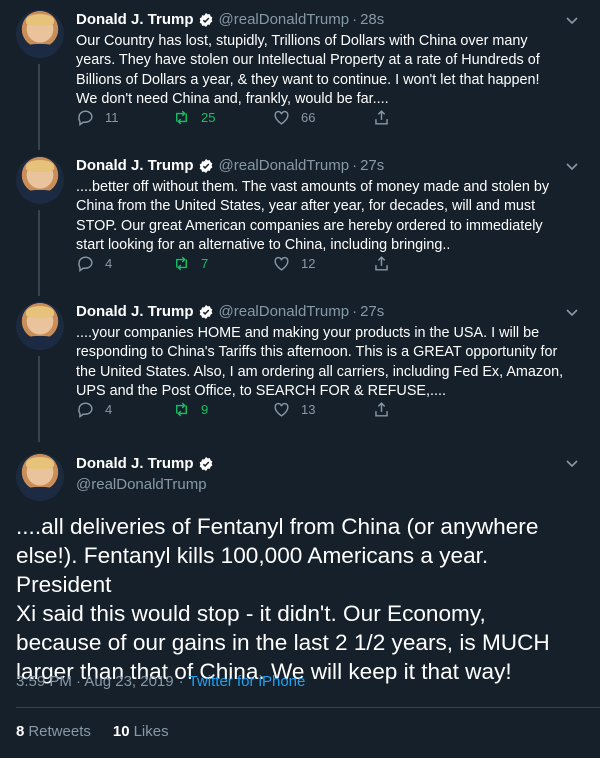 This screenshot has height=758, width=600. What do you see at coordinates (205, 263) in the screenshot?
I see `retweet-count: 7` at bounding box center [205, 263].